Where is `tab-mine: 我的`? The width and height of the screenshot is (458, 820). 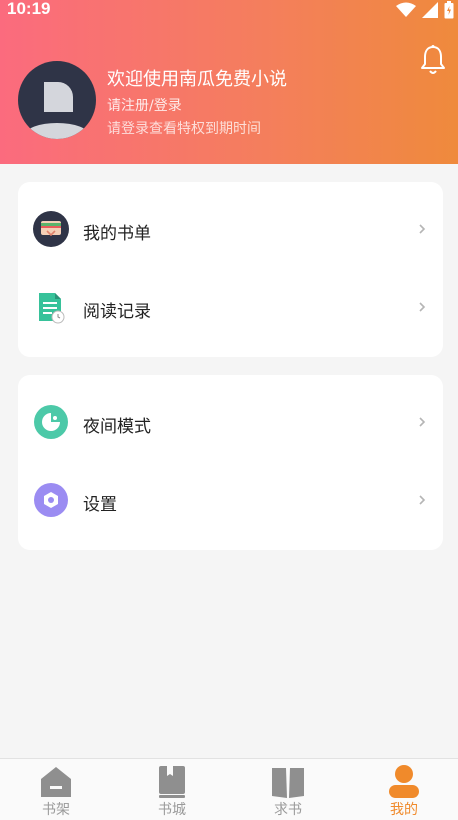 tab-mine: 我的 is located at coordinates (404, 789).